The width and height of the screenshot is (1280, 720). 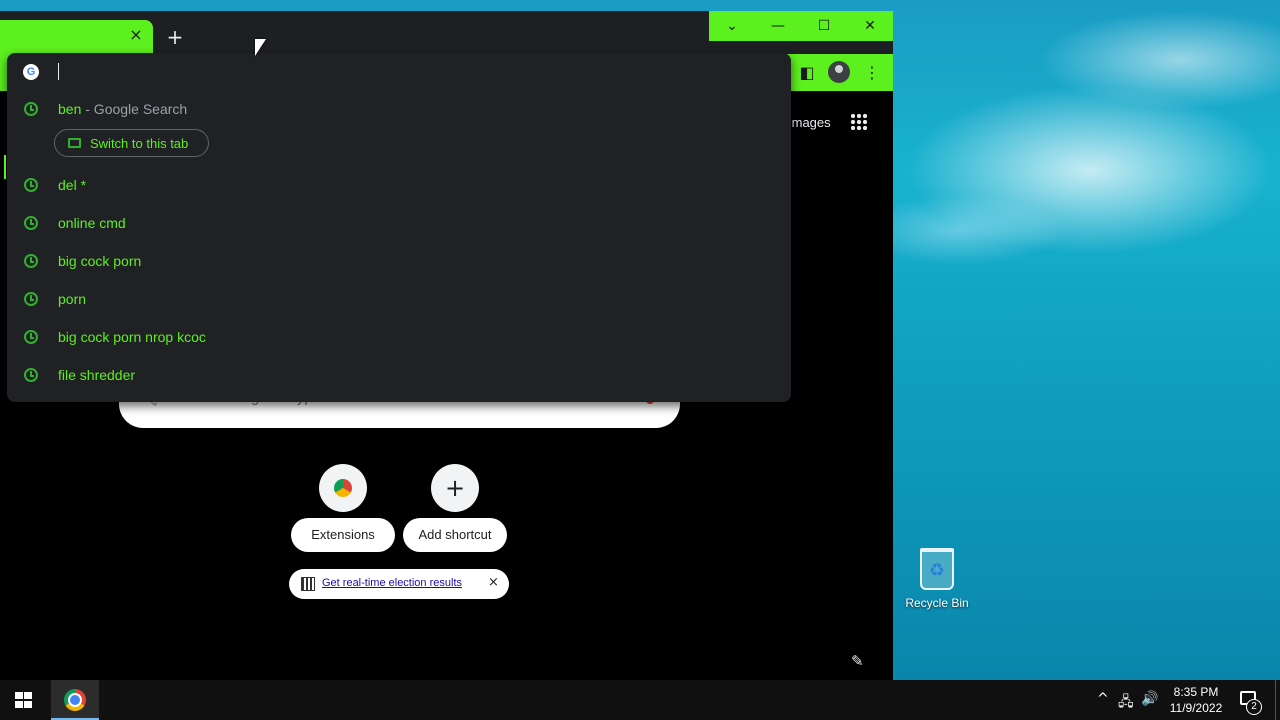 I want to click on title-bar: × + ⌄ — ☐ ✕, so click(x=446, y=32).